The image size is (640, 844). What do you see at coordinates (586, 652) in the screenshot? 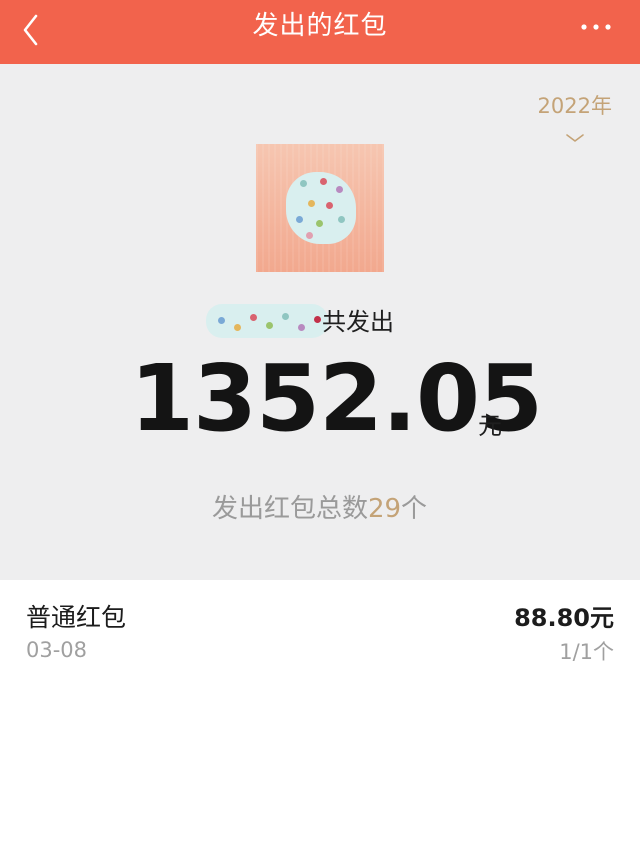
I see `packet-claimed-count: 1/1个` at bounding box center [586, 652].